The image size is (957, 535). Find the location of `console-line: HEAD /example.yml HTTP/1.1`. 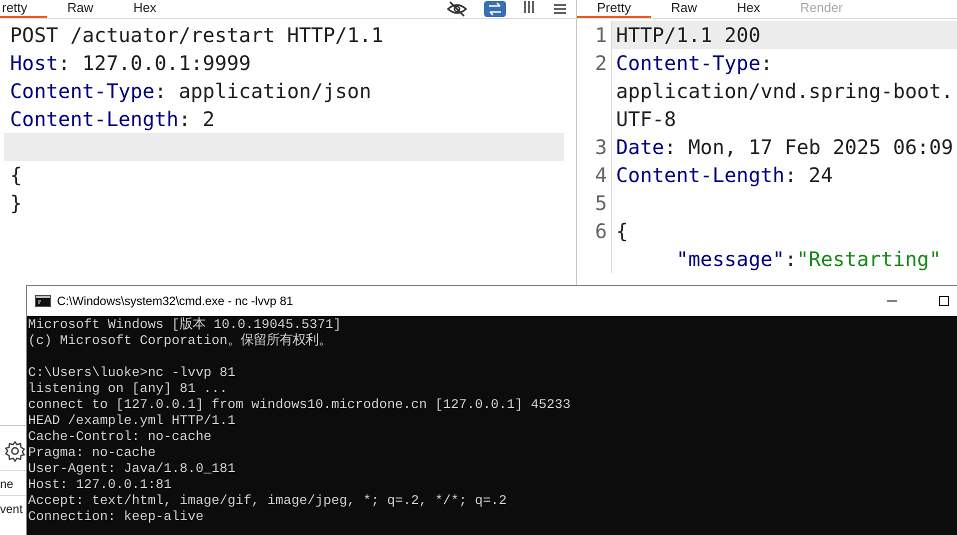

console-line: HEAD /example.yml HTTP/1.1 is located at coordinates (132, 421).